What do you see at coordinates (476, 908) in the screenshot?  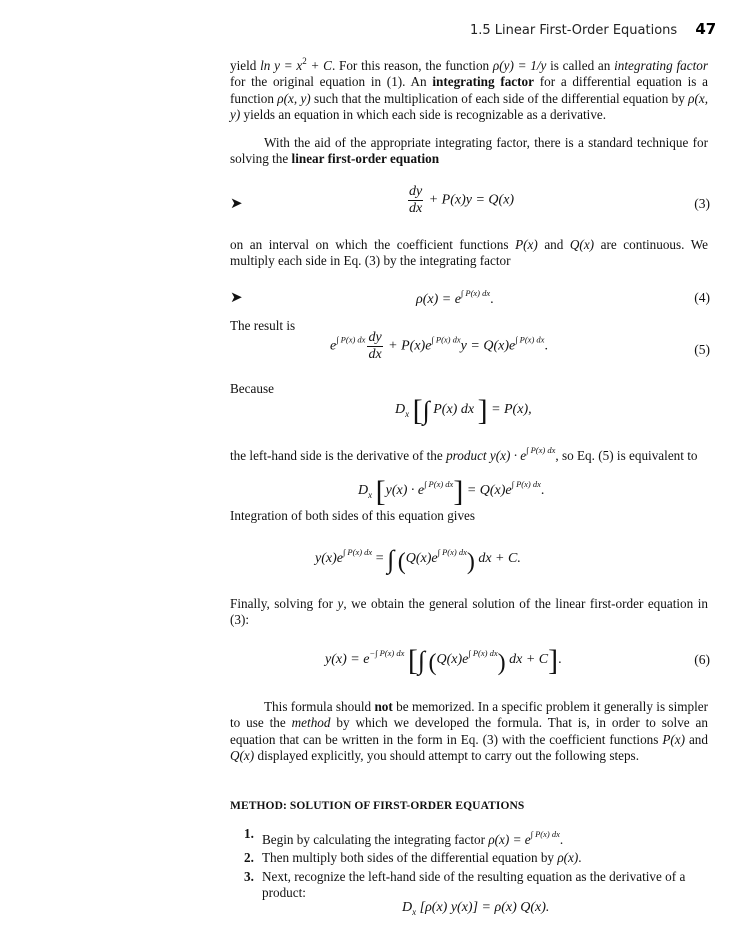 I see `equation-product-derivative: Dx [ρ(x) y(x)] = ρ(x) Q(x).` at bounding box center [476, 908].